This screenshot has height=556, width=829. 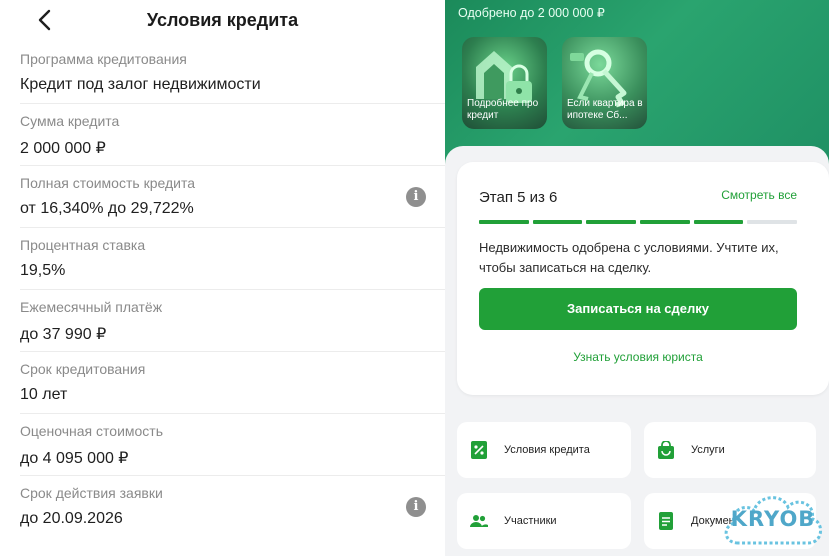 What do you see at coordinates (232, 321) in the screenshot?
I see `field-monthly-payment: Ежемесячный платёж до 37 990 ₽` at bounding box center [232, 321].